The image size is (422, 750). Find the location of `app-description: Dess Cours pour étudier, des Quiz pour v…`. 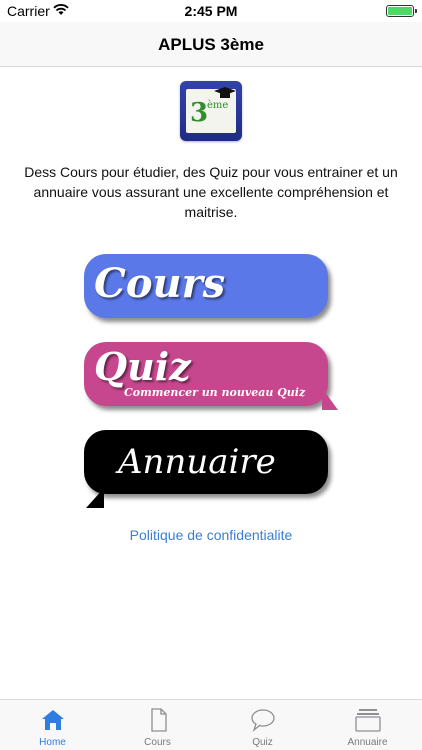

app-description: Dess Cours pour étudier, des Quiz pour v… is located at coordinates (211, 192).